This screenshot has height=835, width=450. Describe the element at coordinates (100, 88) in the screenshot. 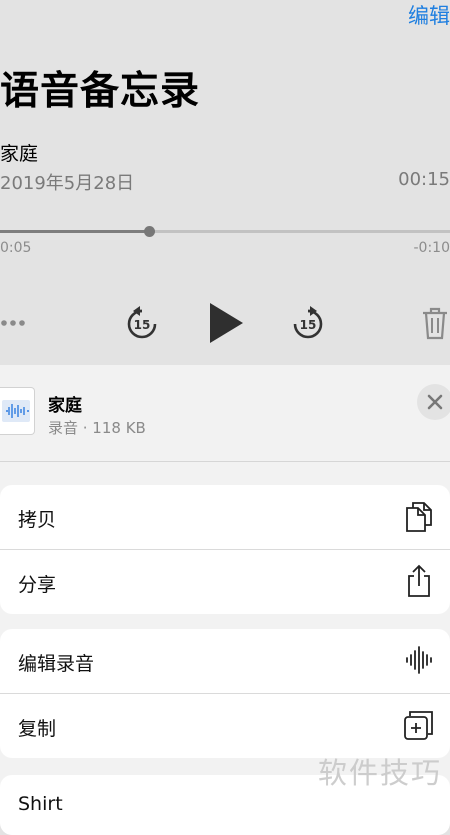

I see `page-title: 语音备忘录` at that location.